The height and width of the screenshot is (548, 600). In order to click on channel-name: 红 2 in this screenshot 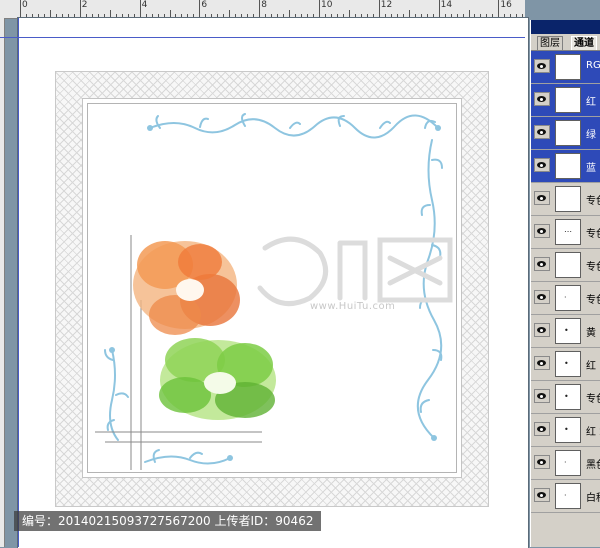, I will do `click(593, 432)`.